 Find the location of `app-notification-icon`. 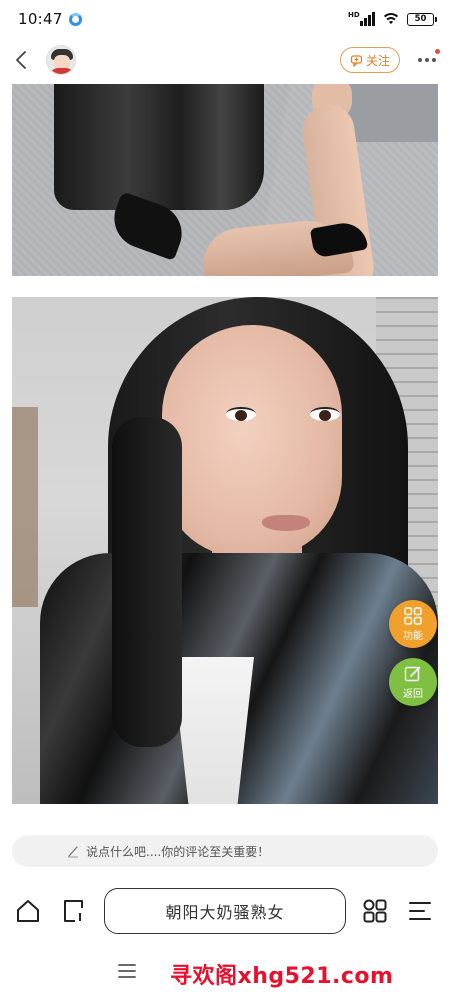

app-notification-icon is located at coordinates (75, 19).